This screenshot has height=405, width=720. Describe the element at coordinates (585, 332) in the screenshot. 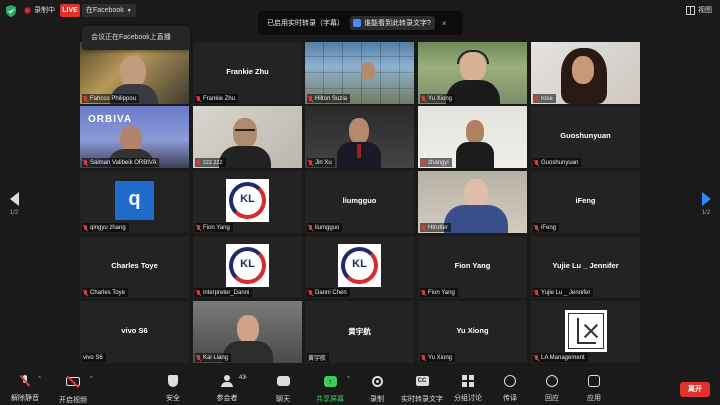

I see `participant-tile: LA Management` at that location.